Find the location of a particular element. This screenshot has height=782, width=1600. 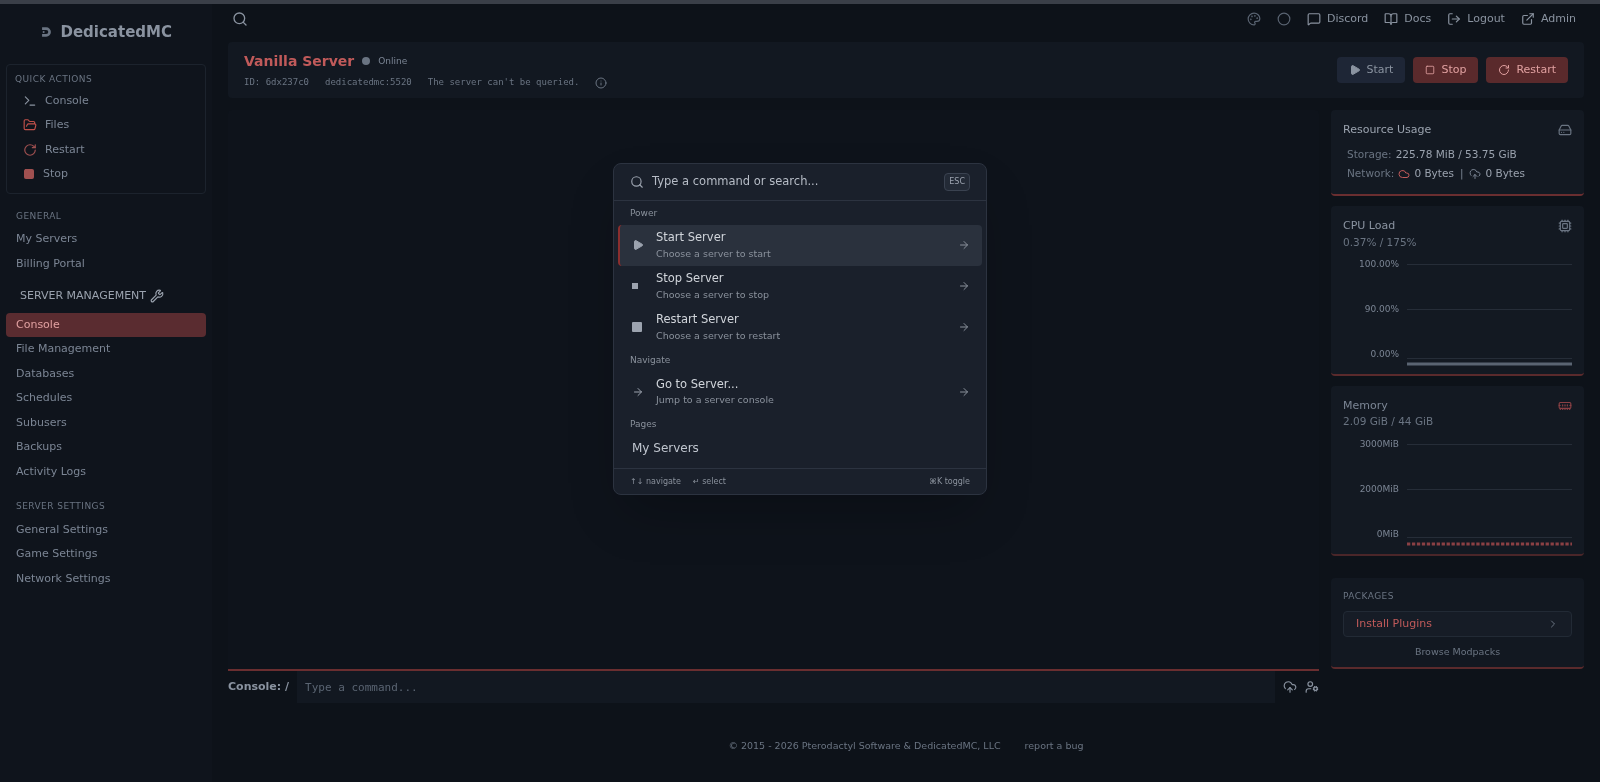

memory-value: 2.09 GiB / 44 GiB is located at coordinates (1389, 422).